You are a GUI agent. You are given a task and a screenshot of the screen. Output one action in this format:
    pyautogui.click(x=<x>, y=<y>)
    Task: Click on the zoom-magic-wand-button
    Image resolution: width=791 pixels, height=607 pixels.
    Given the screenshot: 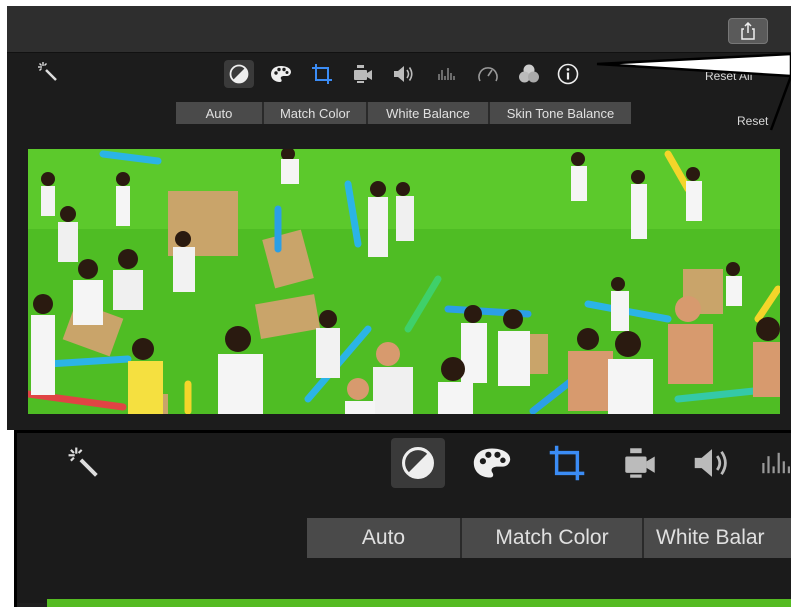 What is the action you would take?
    pyautogui.click(x=84, y=463)
    